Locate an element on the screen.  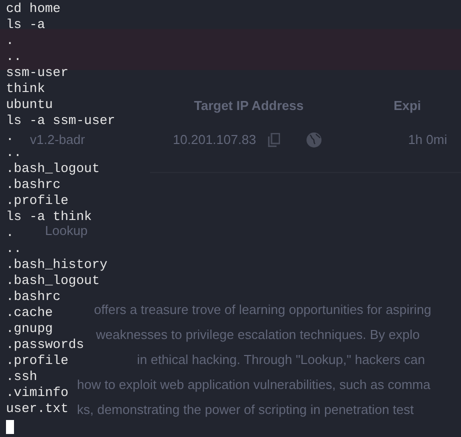
terminal-line: .cache is located at coordinates (29, 312).